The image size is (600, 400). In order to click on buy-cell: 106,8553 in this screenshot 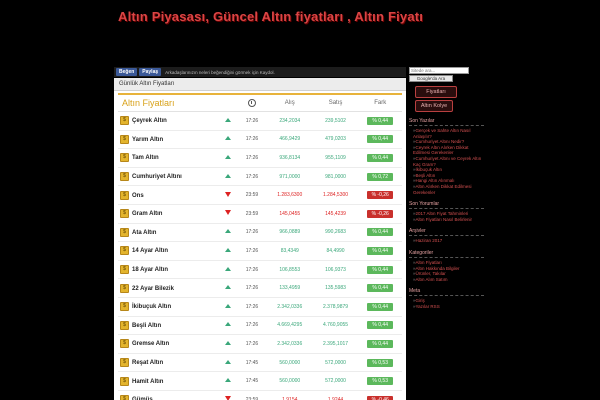, I will do `click(289, 270)`.